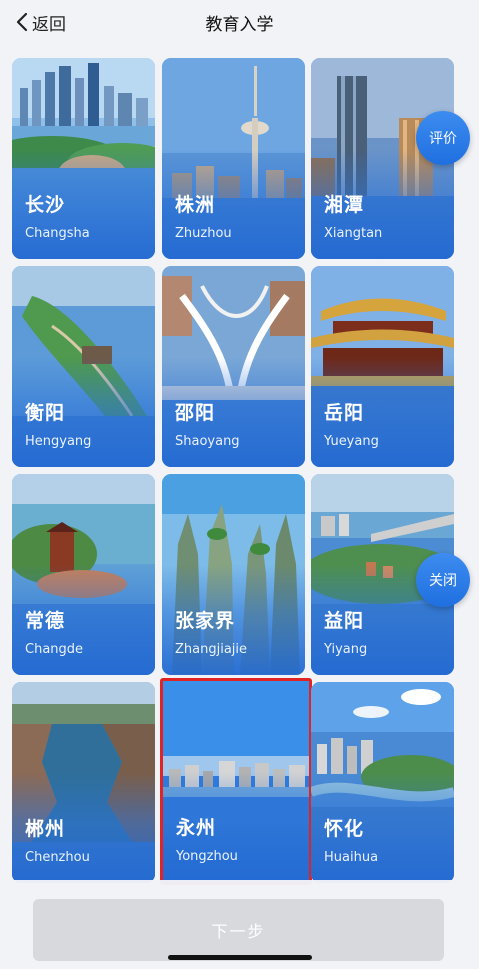 This screenshot has height=969, width=479. I want to click on city-name-cn: 常德, so click(45, 621).